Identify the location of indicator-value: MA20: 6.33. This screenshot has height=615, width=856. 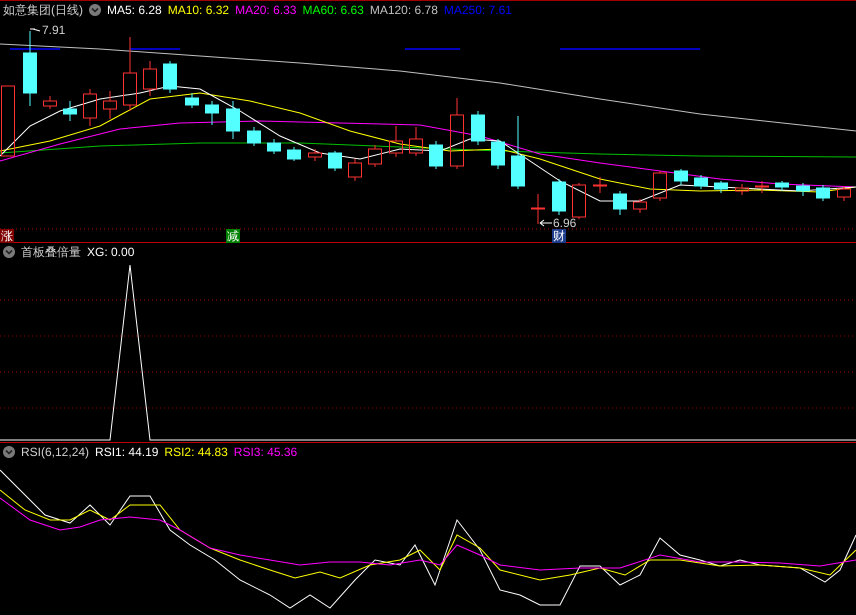
(265, 10).